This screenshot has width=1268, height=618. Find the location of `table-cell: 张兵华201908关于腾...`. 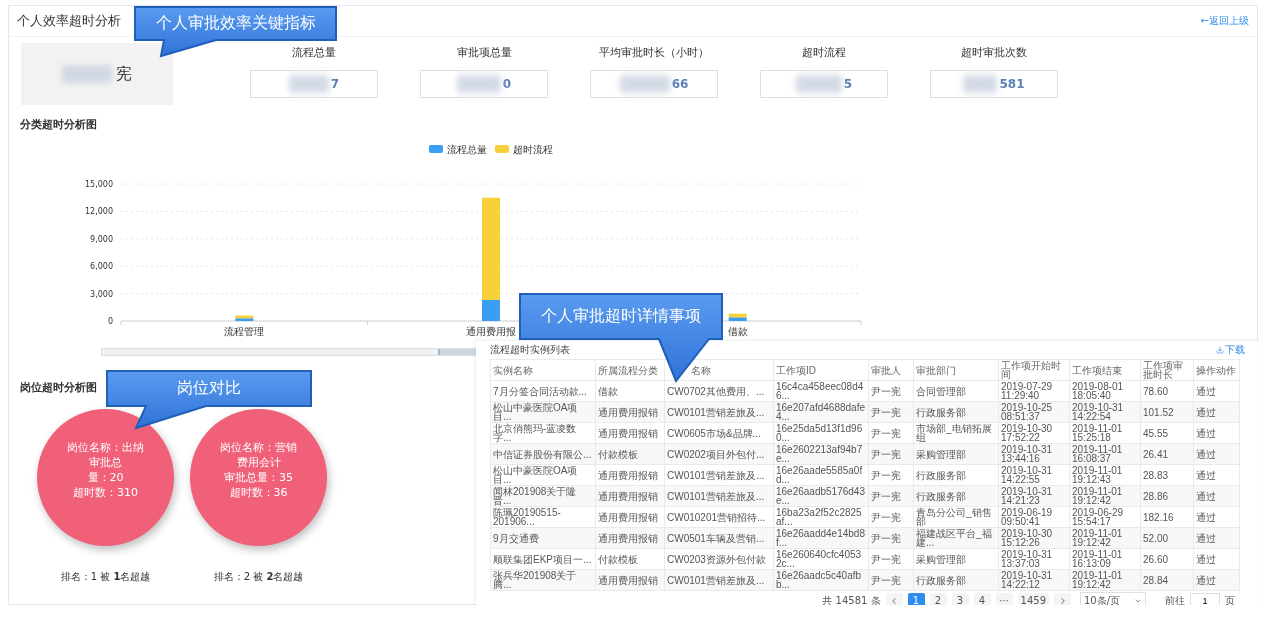

table-cell: 张兵华201908关于腾... is located at coordinates (543, 580).